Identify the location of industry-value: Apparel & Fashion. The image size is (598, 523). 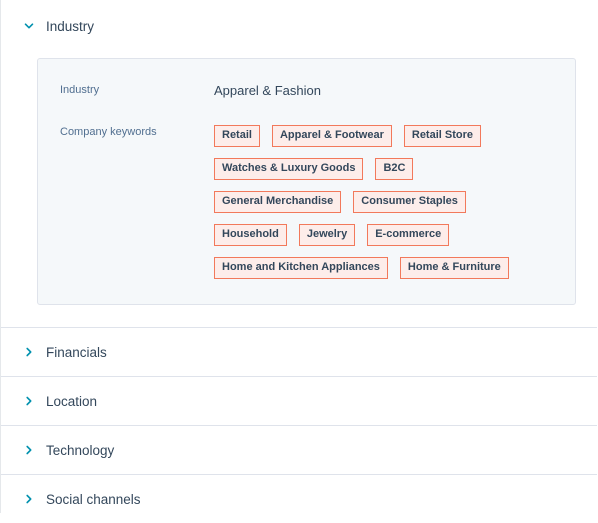
(267, 90).